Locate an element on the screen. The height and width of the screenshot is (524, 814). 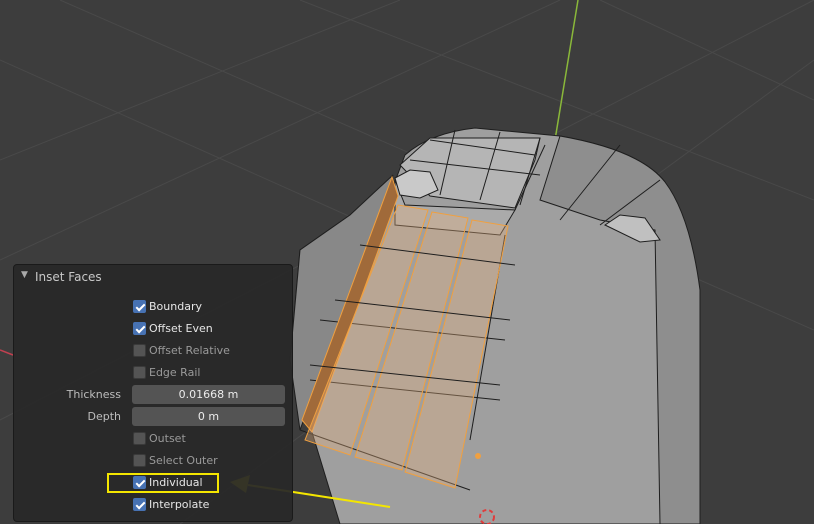
panel-title: Inset Faces is located at coordinates (68, 277).